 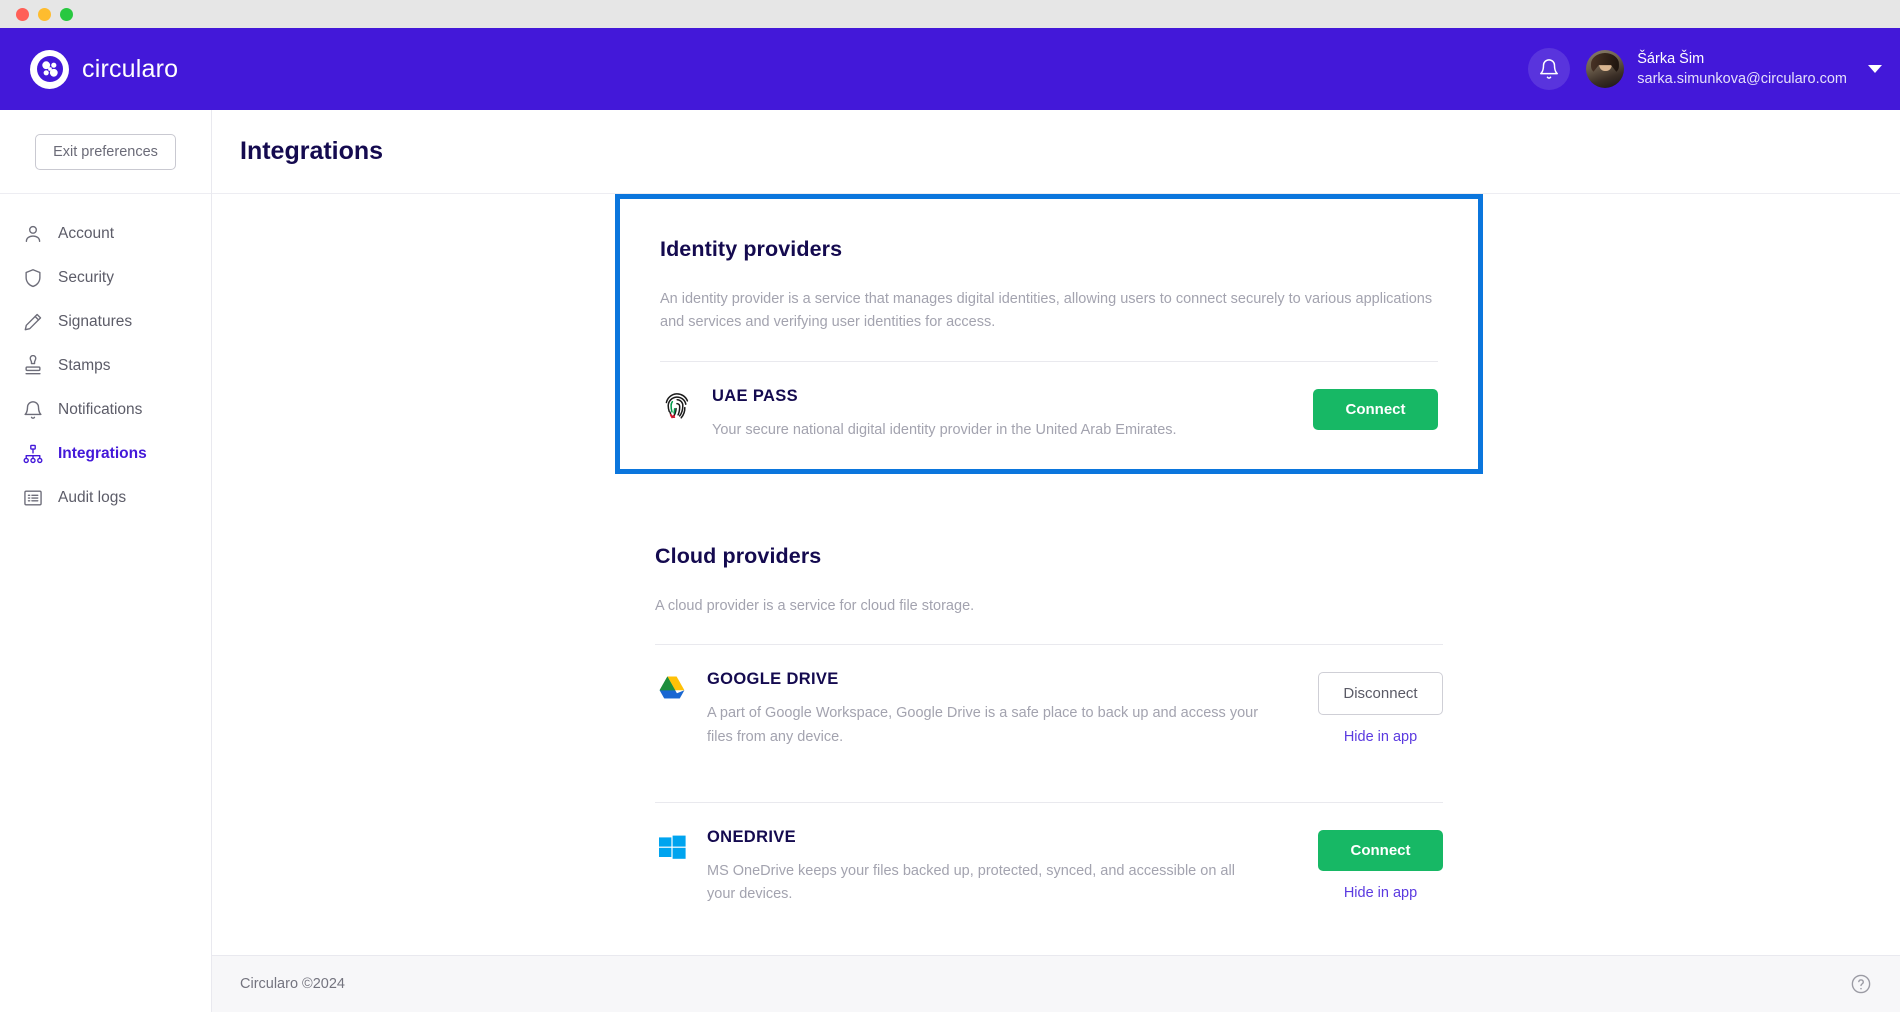 I want to click on integration-name: ONEDRIVE, so click(x=751, y=836).